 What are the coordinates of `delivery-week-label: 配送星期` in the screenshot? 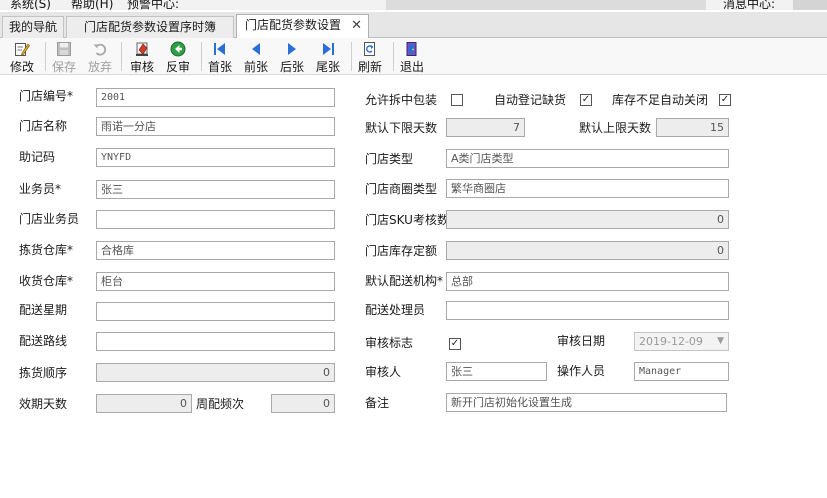 It's located at (43, 310).